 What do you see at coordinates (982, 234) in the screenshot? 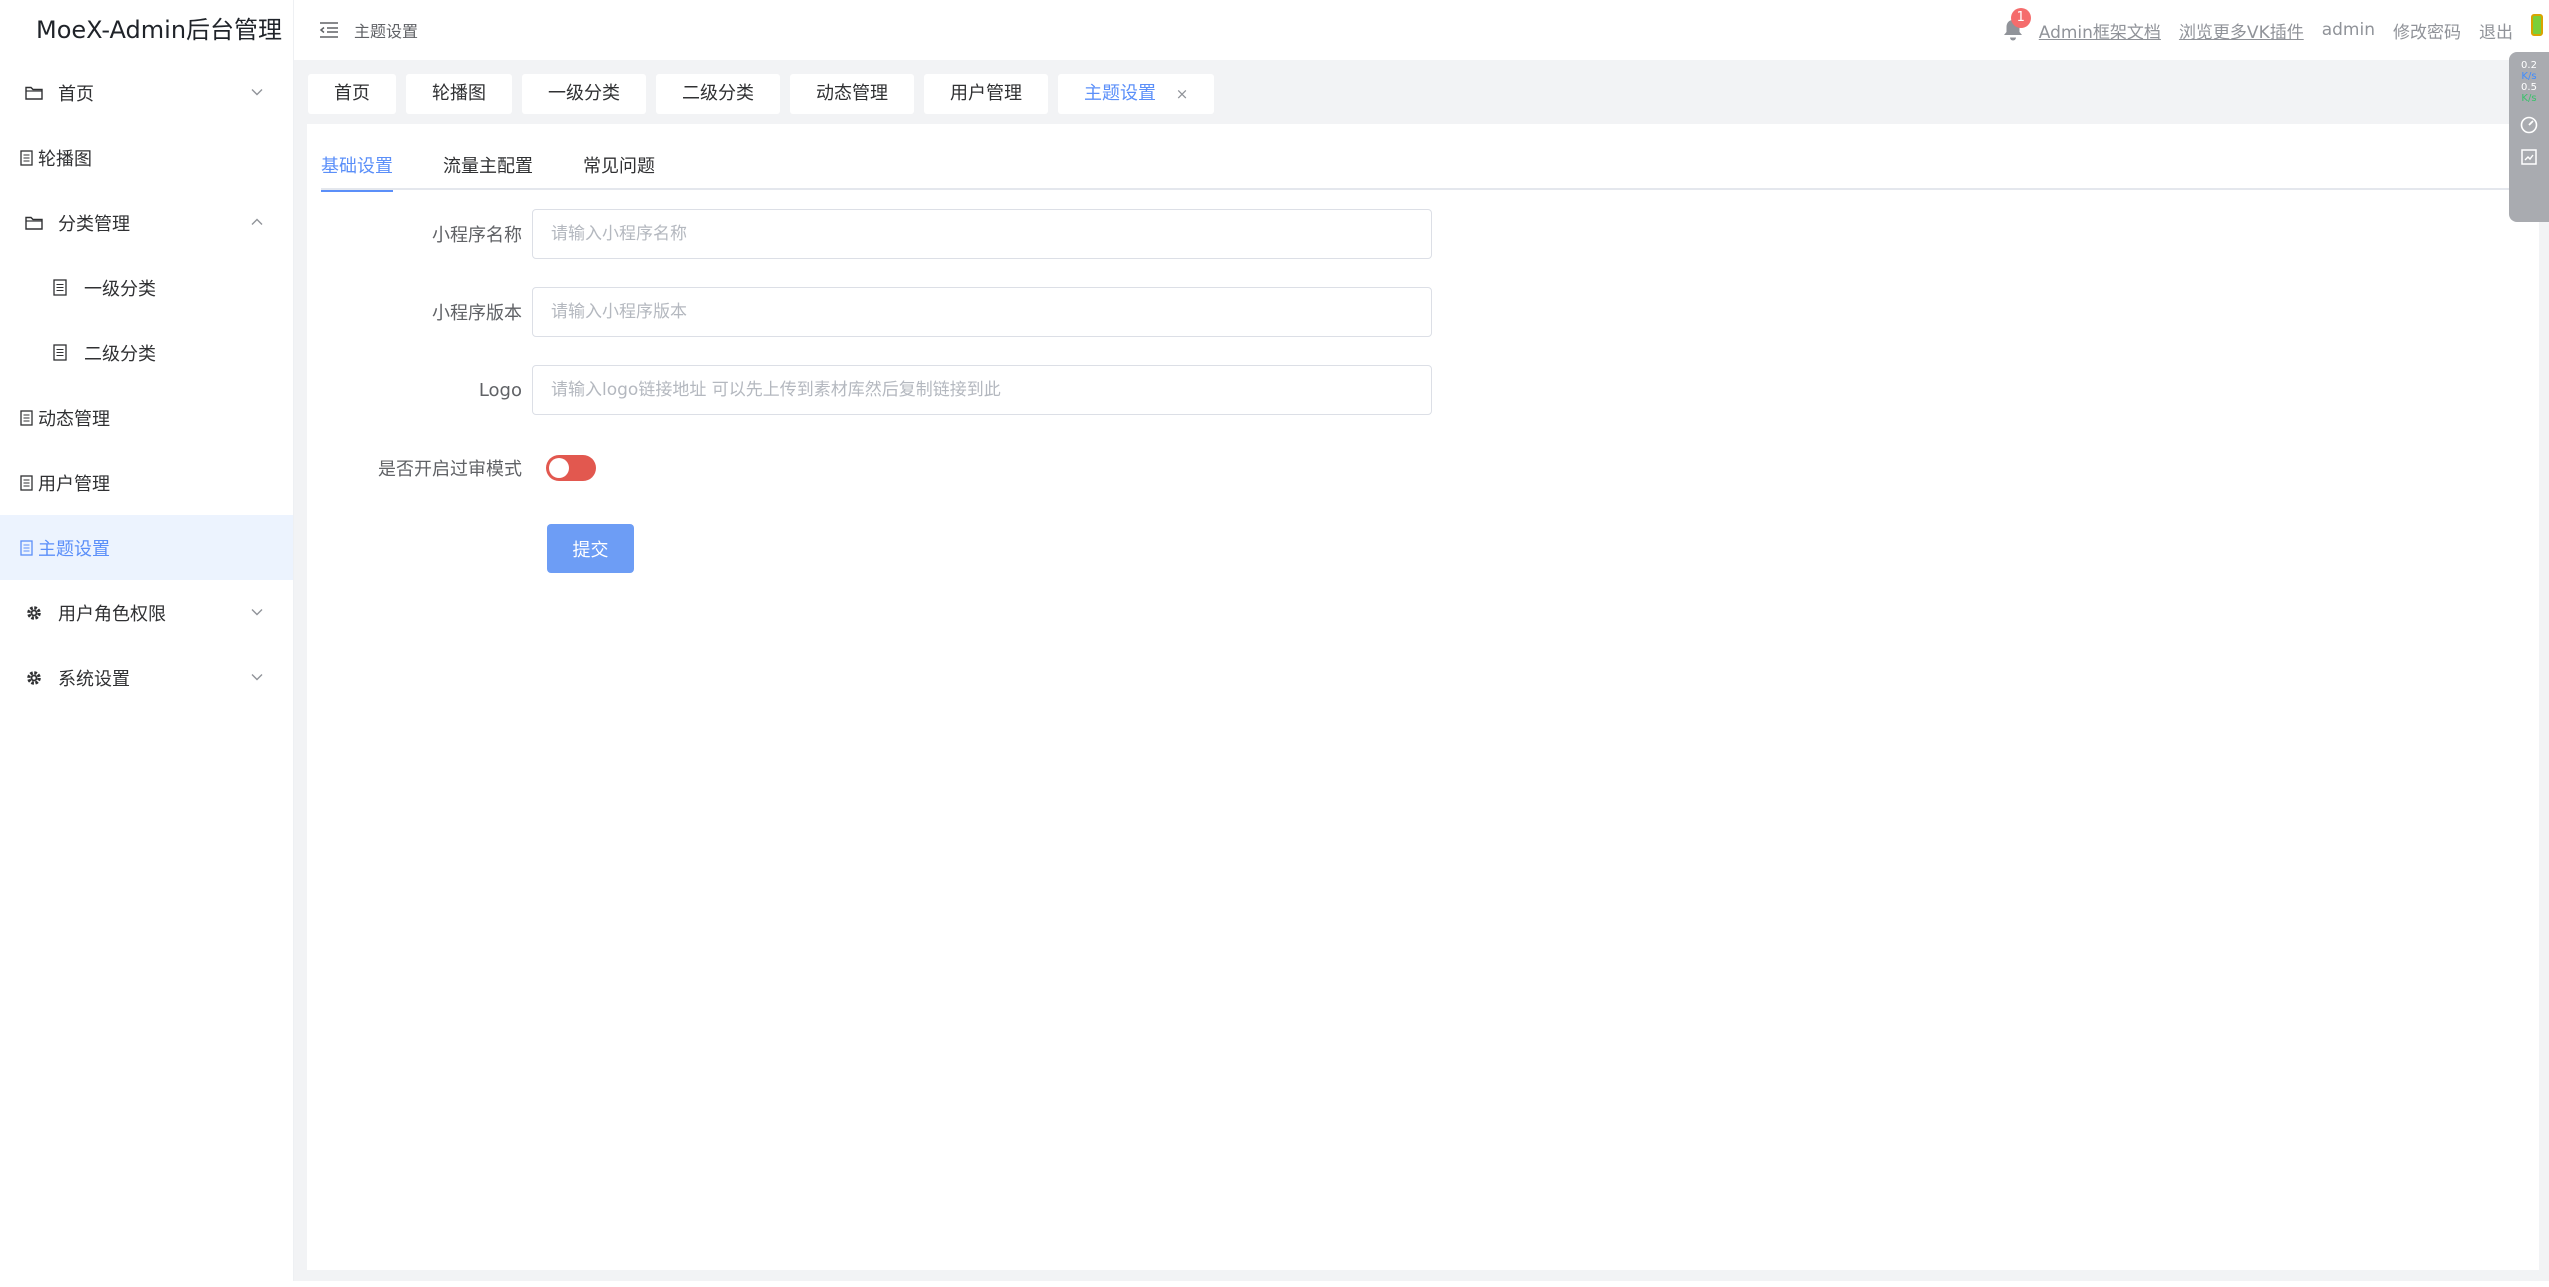
I see `app-name-input` at bounding box center [982, 234].